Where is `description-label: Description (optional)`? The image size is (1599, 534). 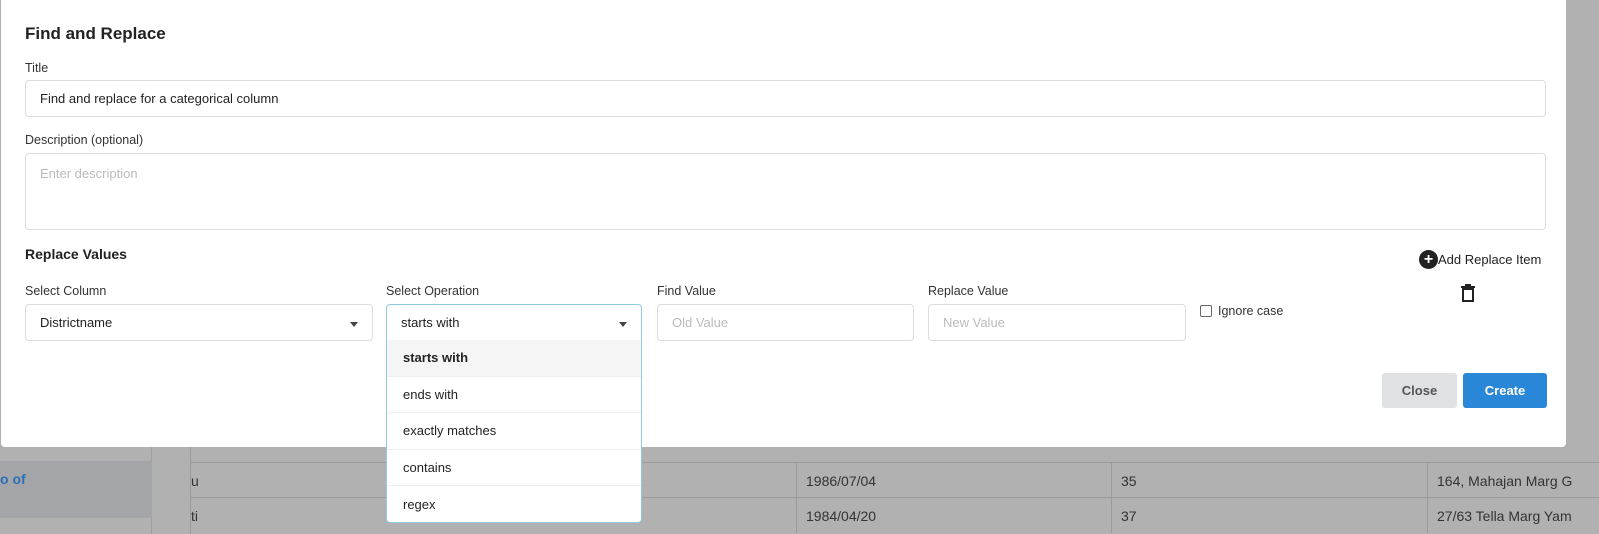 description-label: Description (optional) is located at coordinates (84, 140).